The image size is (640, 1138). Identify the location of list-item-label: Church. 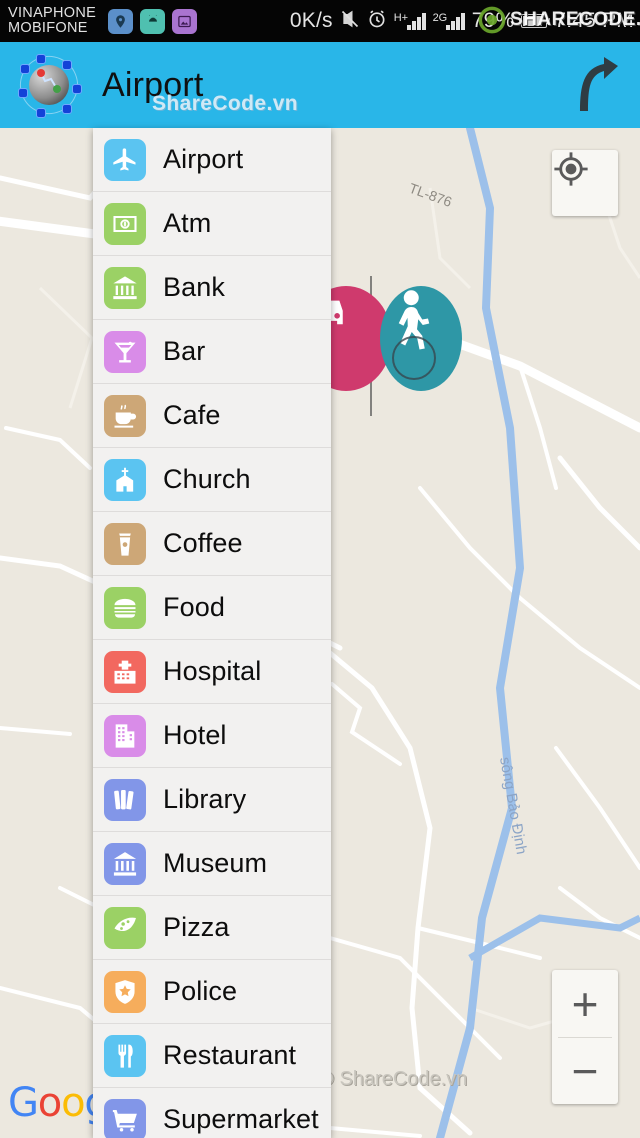
(207, 479).